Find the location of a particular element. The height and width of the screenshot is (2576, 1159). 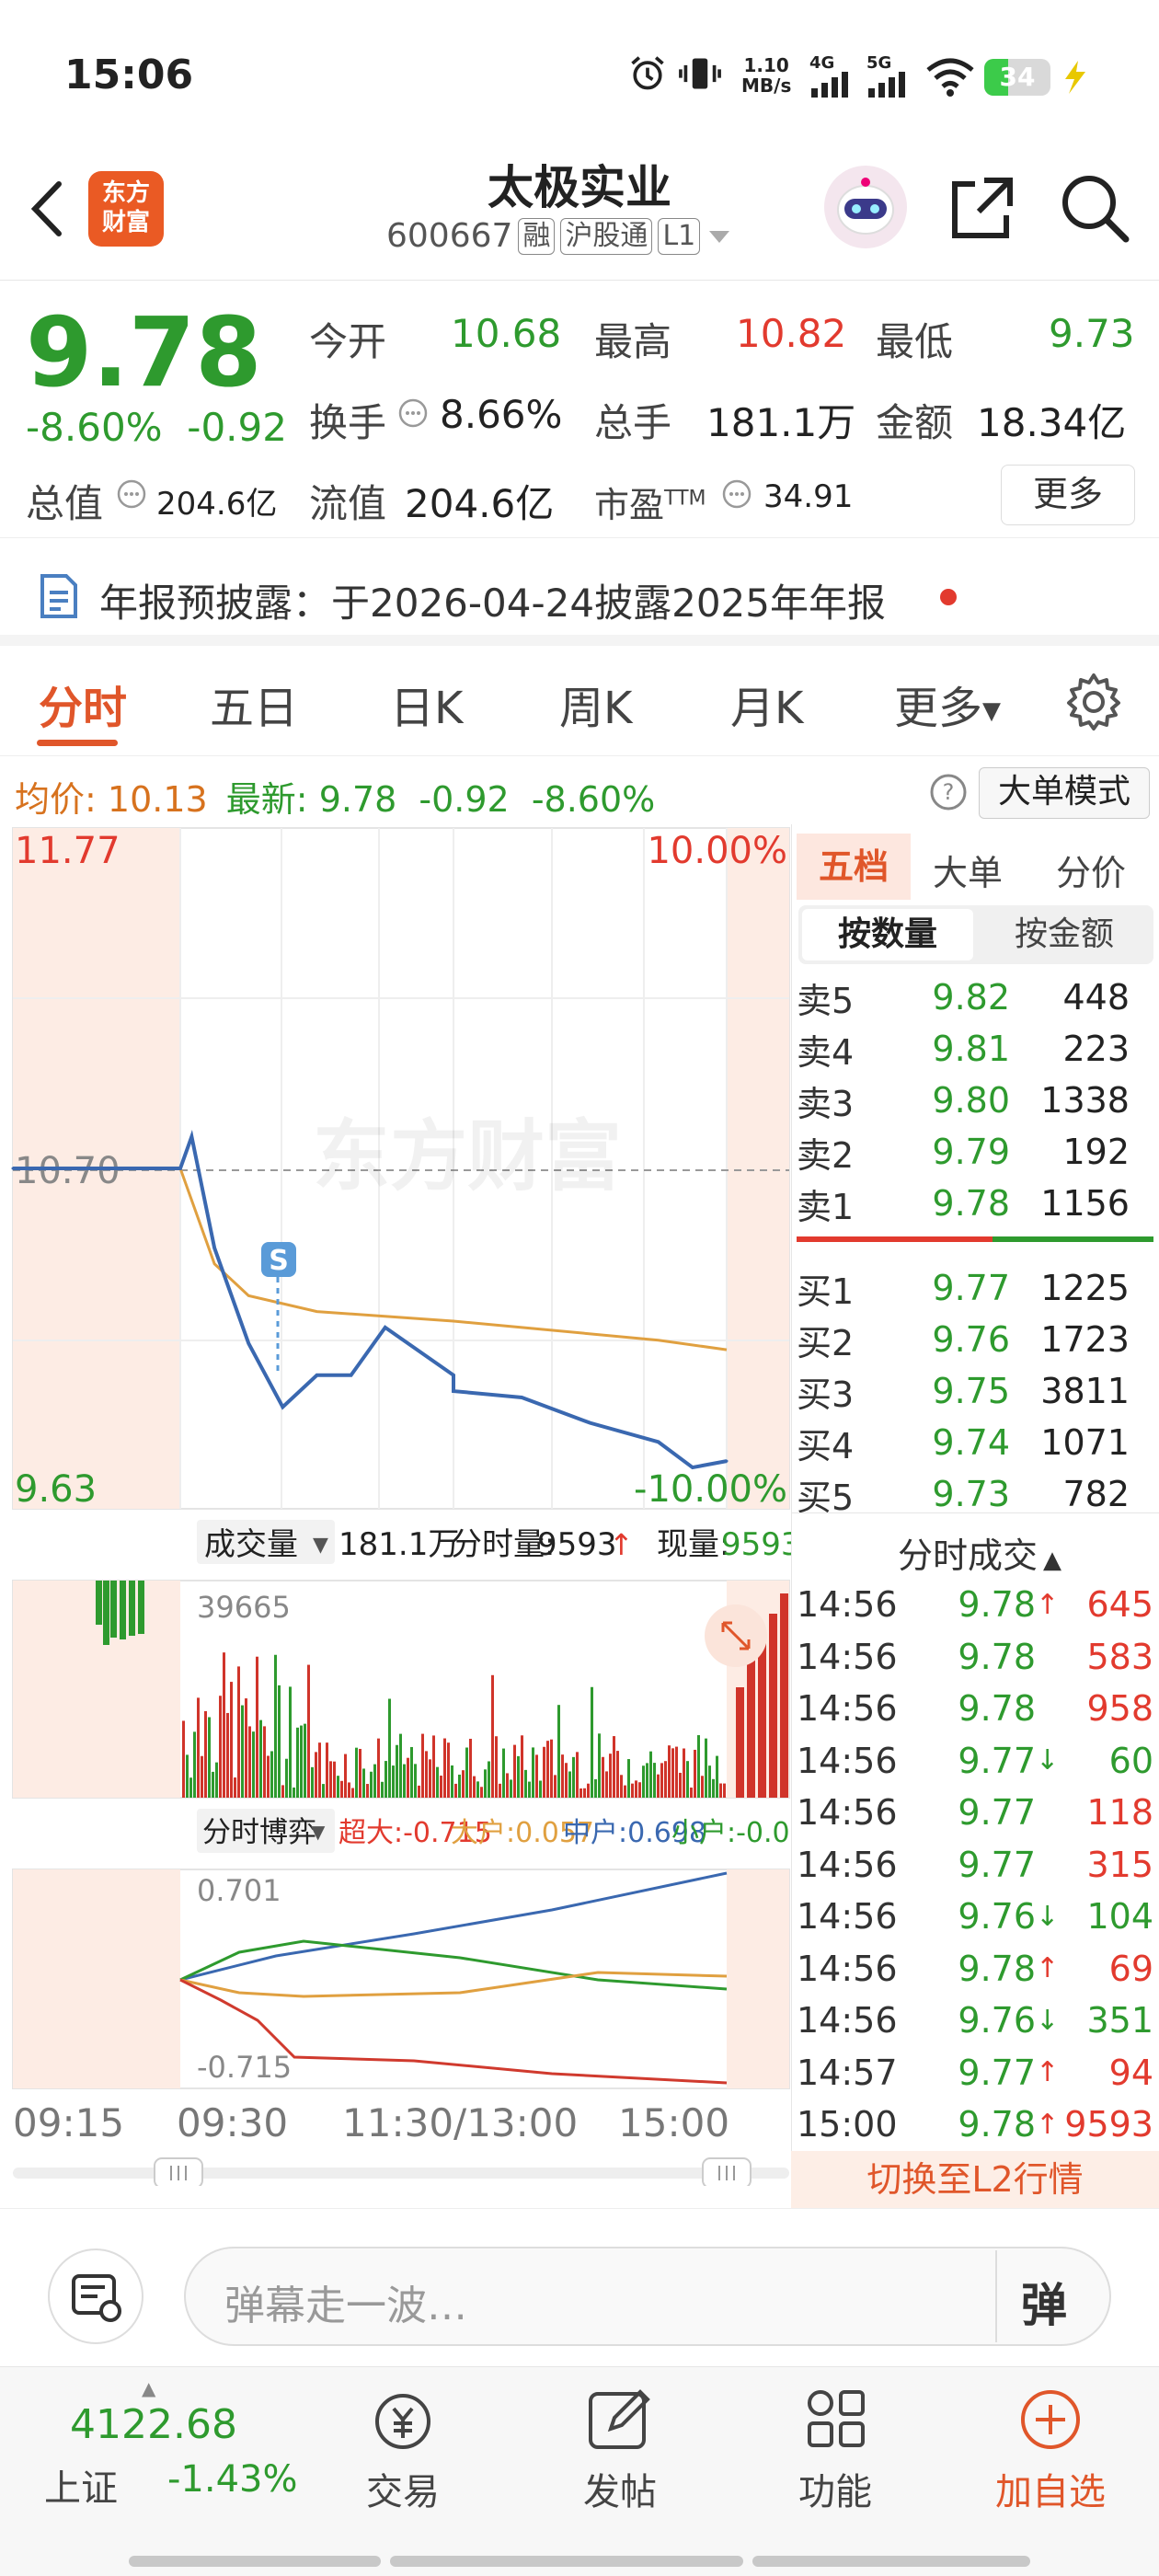

pct-top-label: 10.00% is located at coordinates (717, 851).